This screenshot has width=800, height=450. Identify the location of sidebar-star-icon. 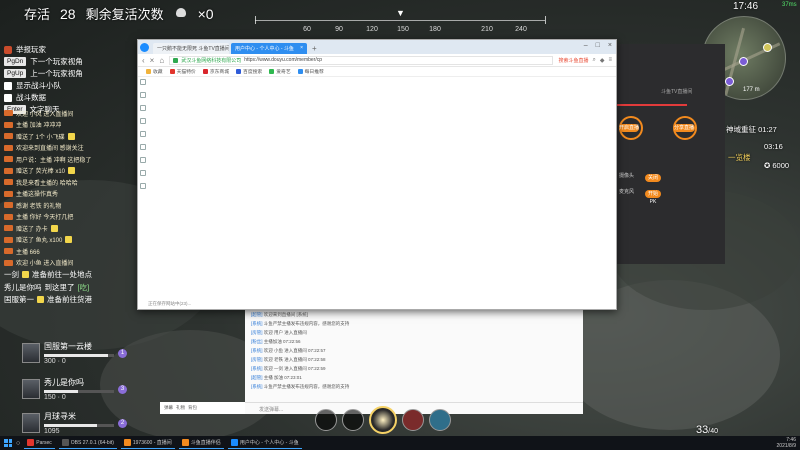
(143, 82).